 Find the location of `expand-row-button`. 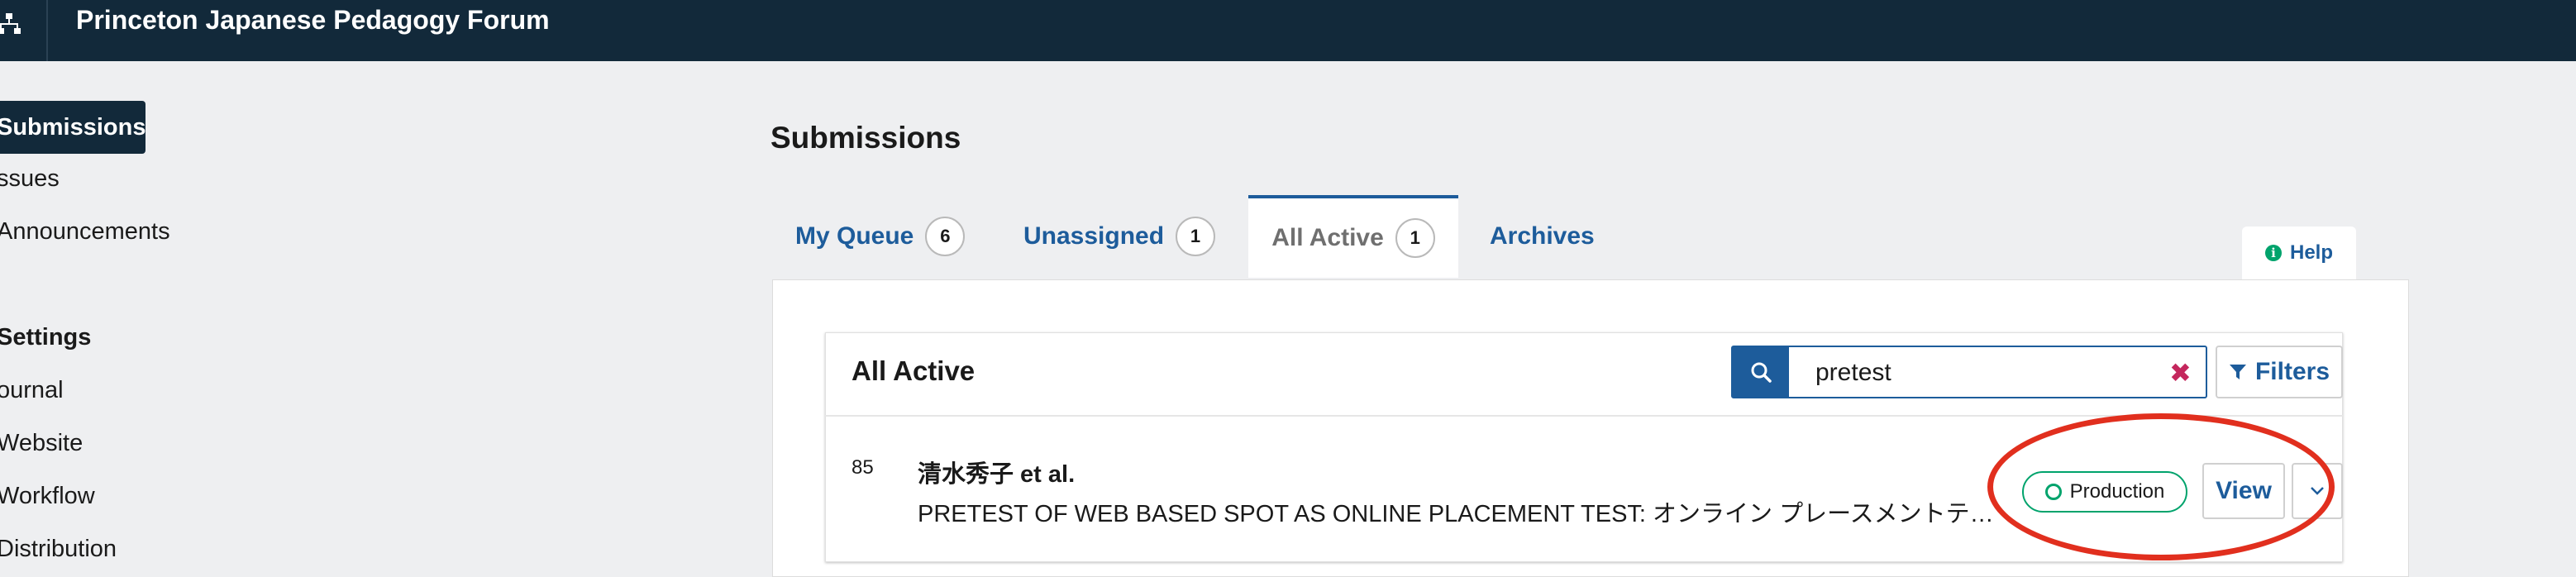

expand-row-button is located at coordinates (2317, 491).